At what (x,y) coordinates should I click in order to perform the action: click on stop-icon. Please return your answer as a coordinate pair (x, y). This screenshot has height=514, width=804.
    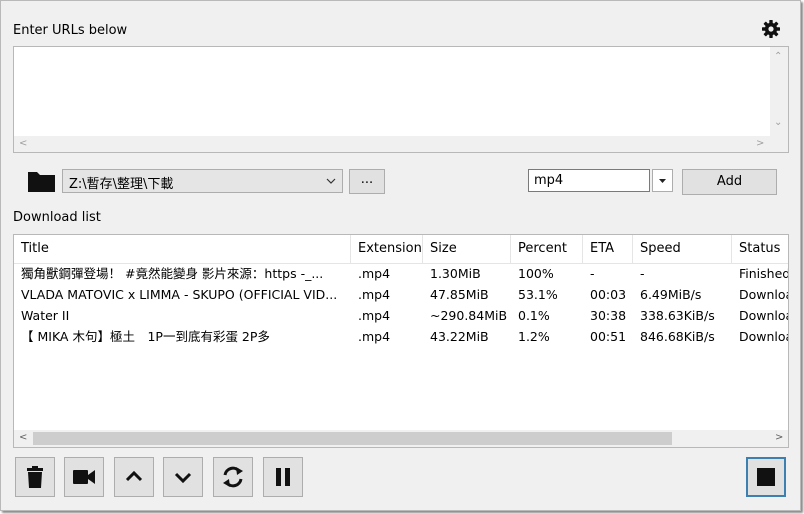
    Looking at the image, I should click on (766, 477).